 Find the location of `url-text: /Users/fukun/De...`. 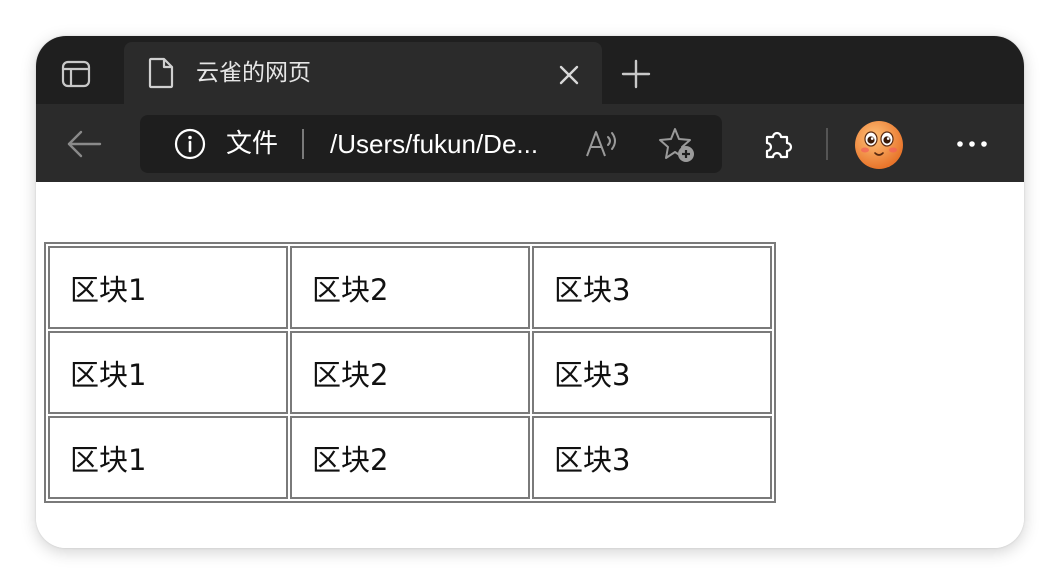

url-text: /Users/fukun/De... is located at coordinates (434, 144).